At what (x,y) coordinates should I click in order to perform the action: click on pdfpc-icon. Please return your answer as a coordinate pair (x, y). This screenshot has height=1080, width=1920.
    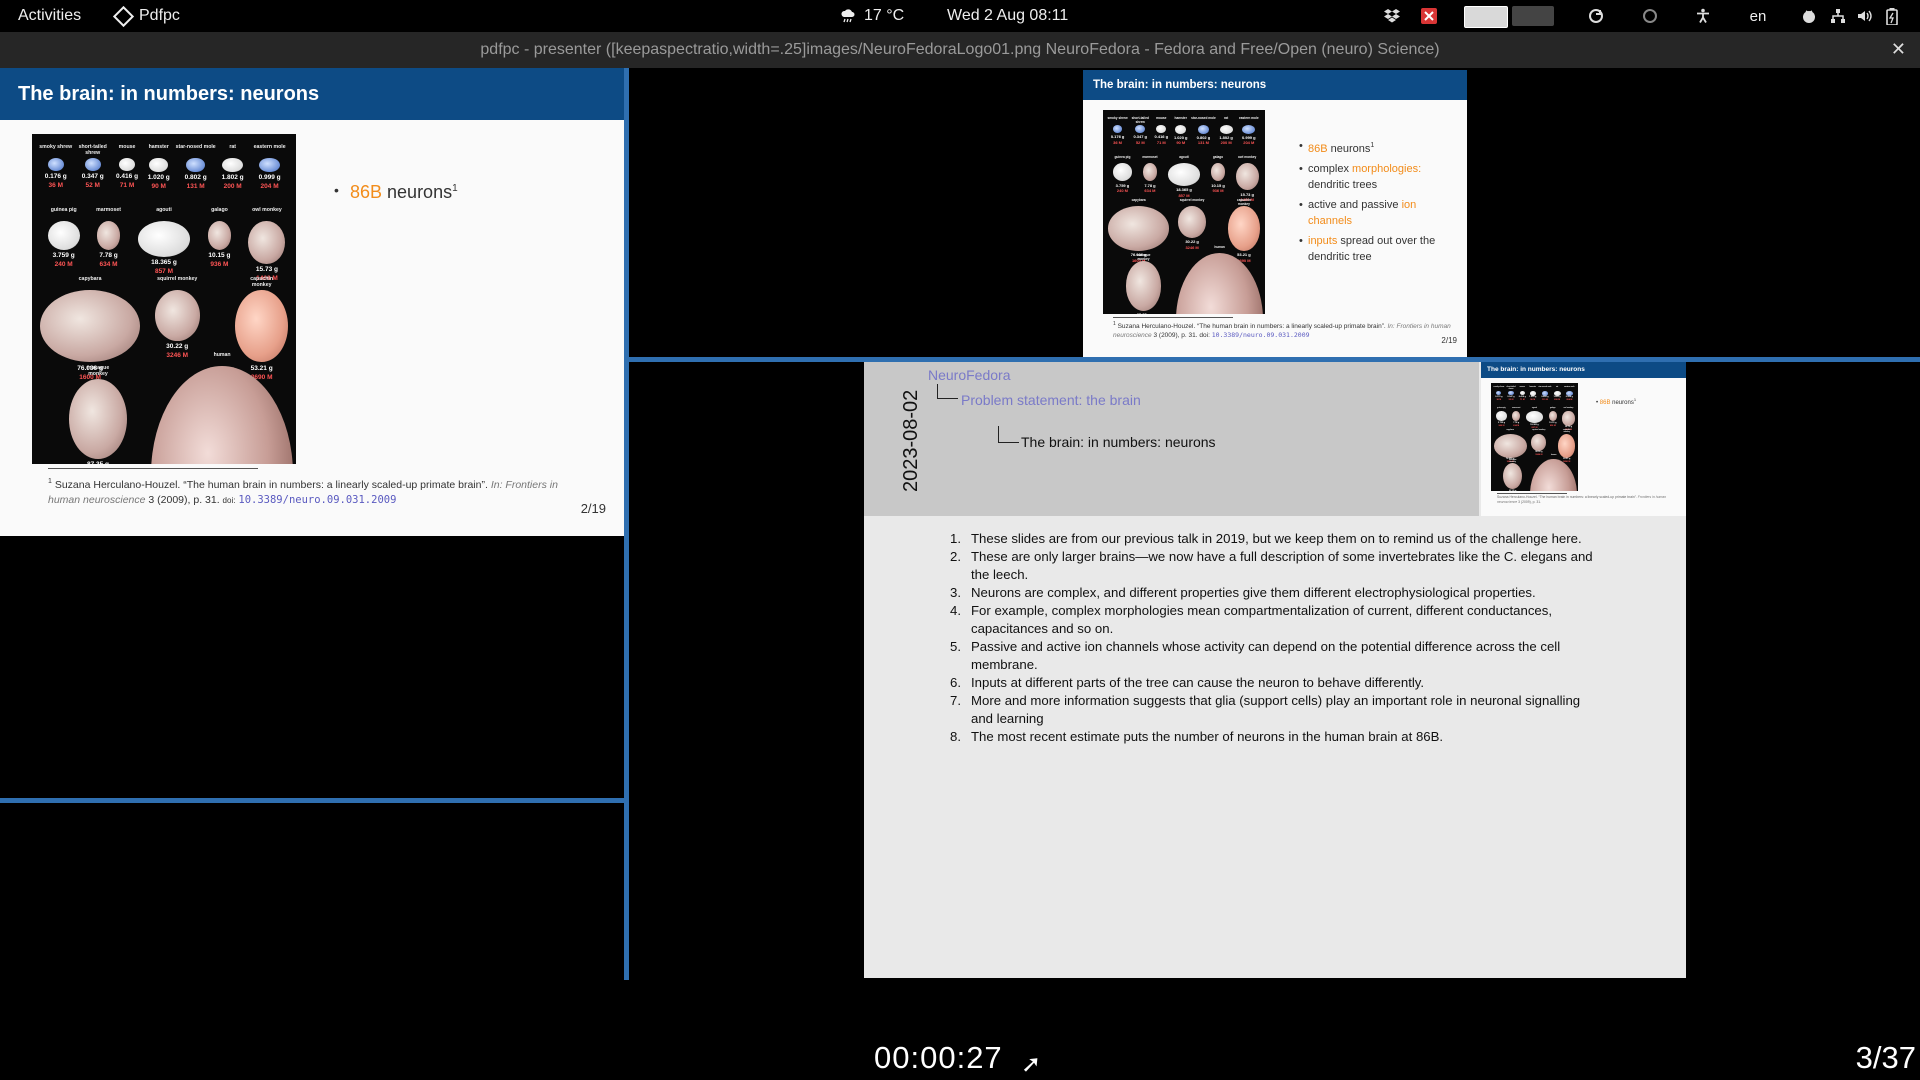
    Looking at the image, I should click on (123, 16).